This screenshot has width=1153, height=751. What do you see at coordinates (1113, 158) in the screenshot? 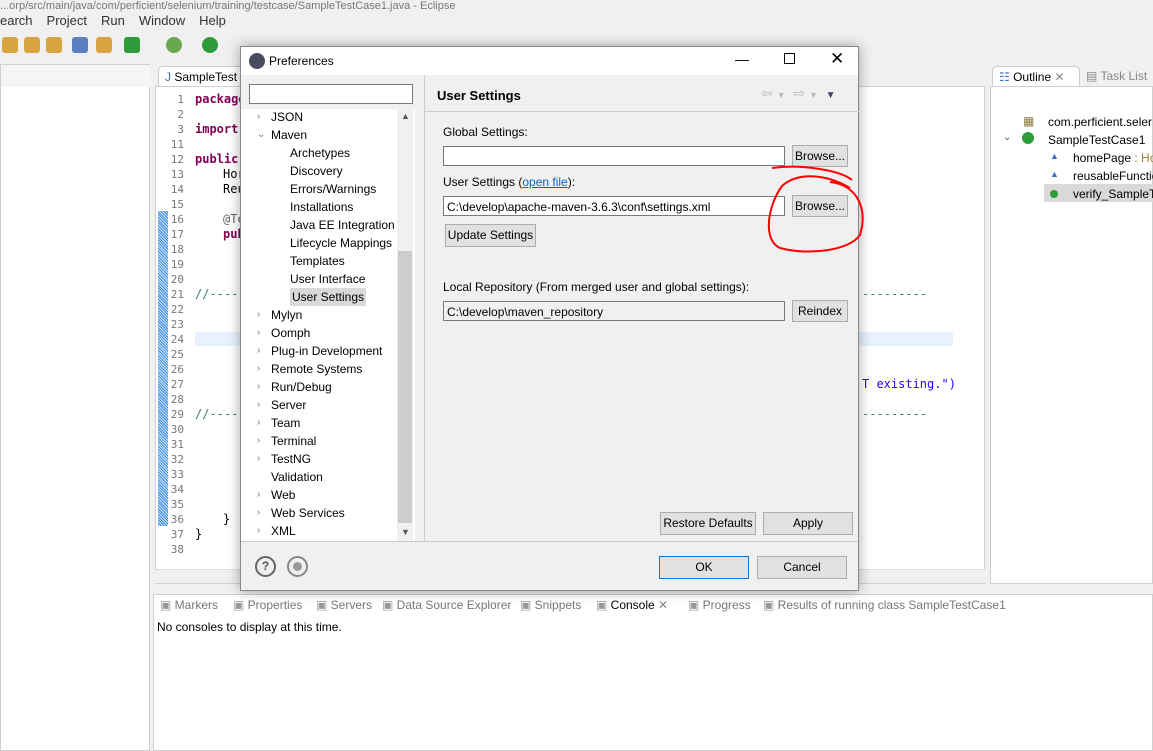
I see `outline-item-homepage: homePage : Ho` at bounding box center [1113, 158].